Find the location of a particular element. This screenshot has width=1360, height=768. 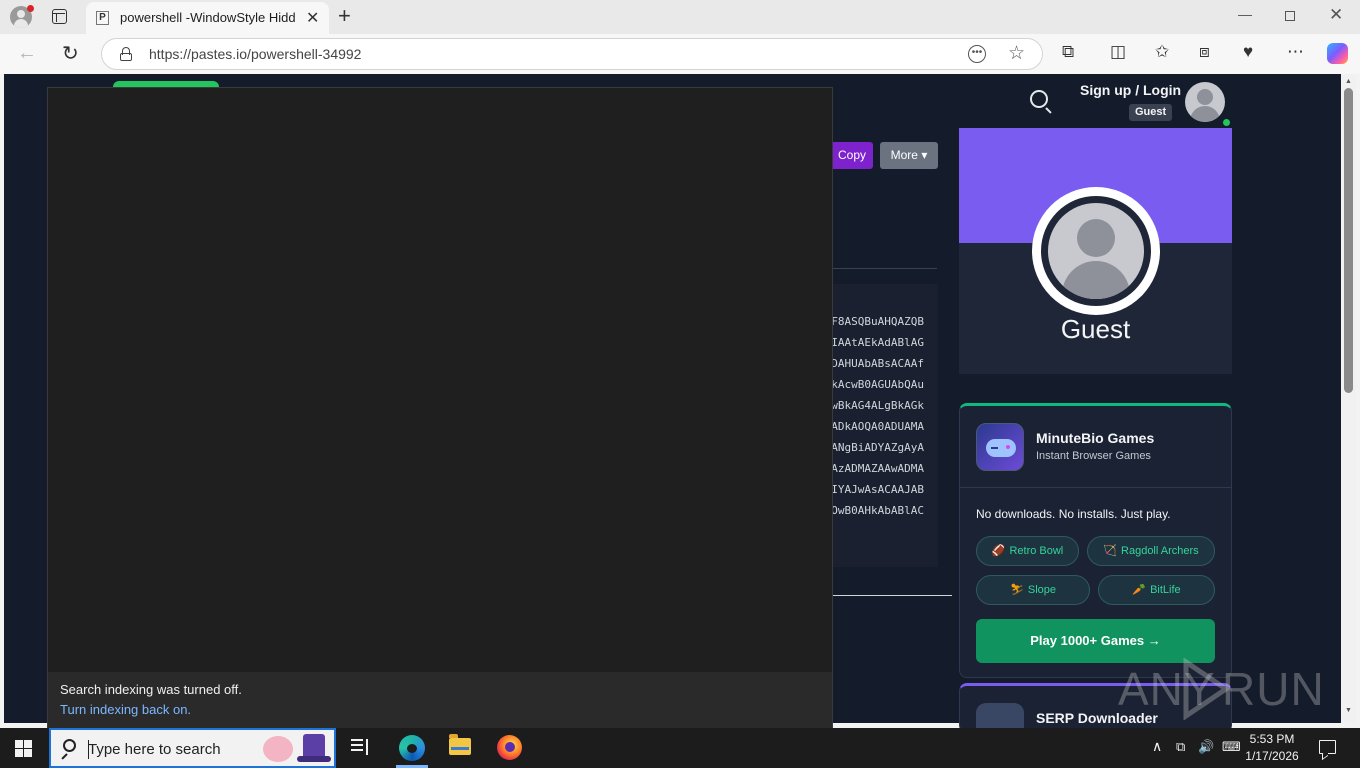

extensions-icon: ⧉ is located at coordinates (1068, 52).